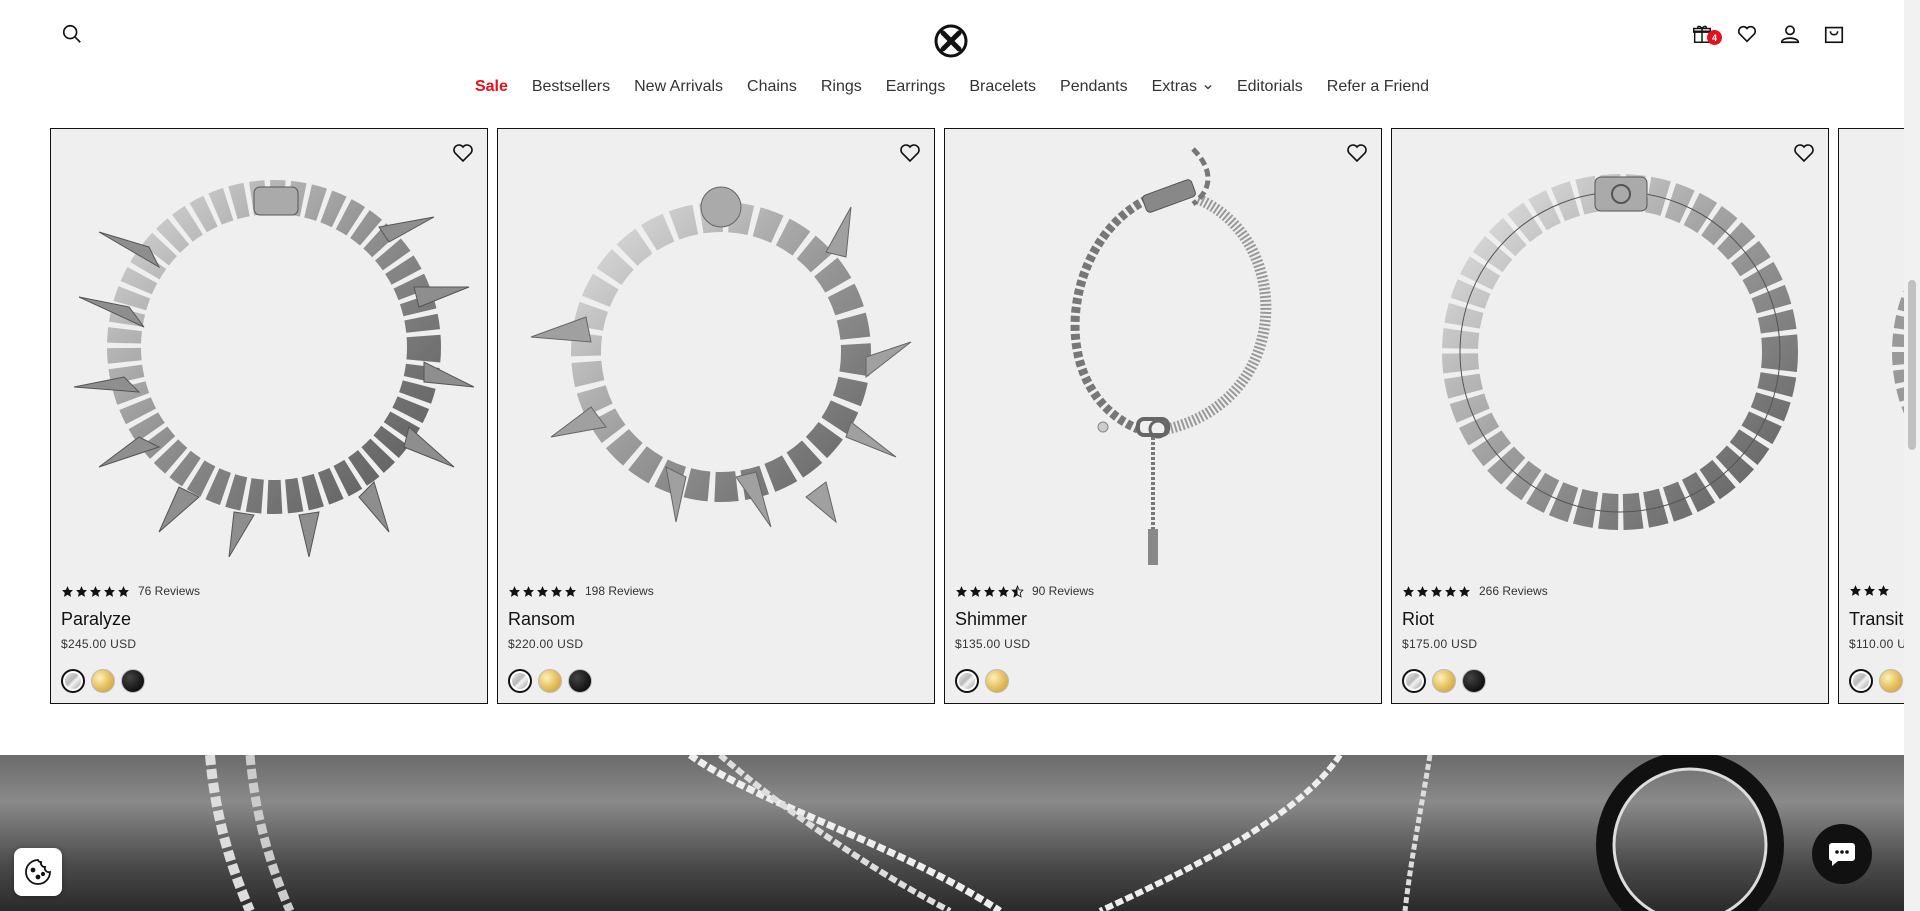 This screenshot has height=911, width=1920. What do you see at coordinates (772, 87) in the screenshot?
I see `nav-item-chains: Chains` at bounding box center [772, 87].